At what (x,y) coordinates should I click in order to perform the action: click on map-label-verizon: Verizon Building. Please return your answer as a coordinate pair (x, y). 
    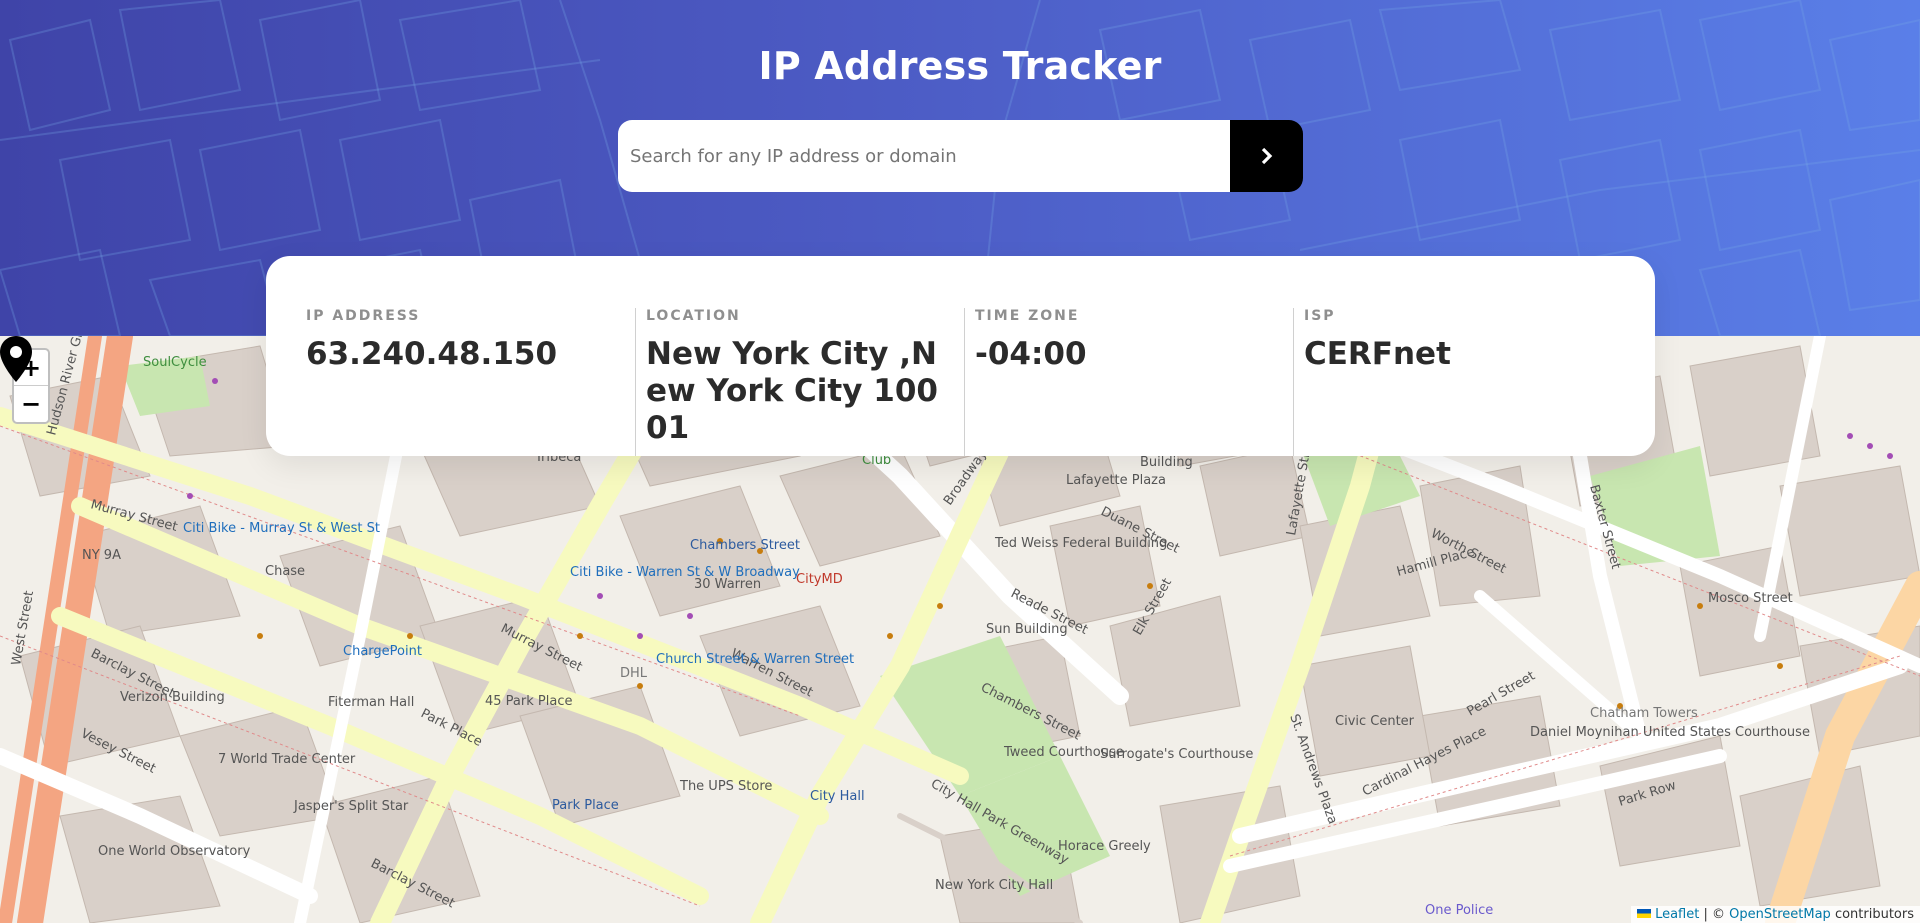
    Looking at the image, I should click on (172, 697).